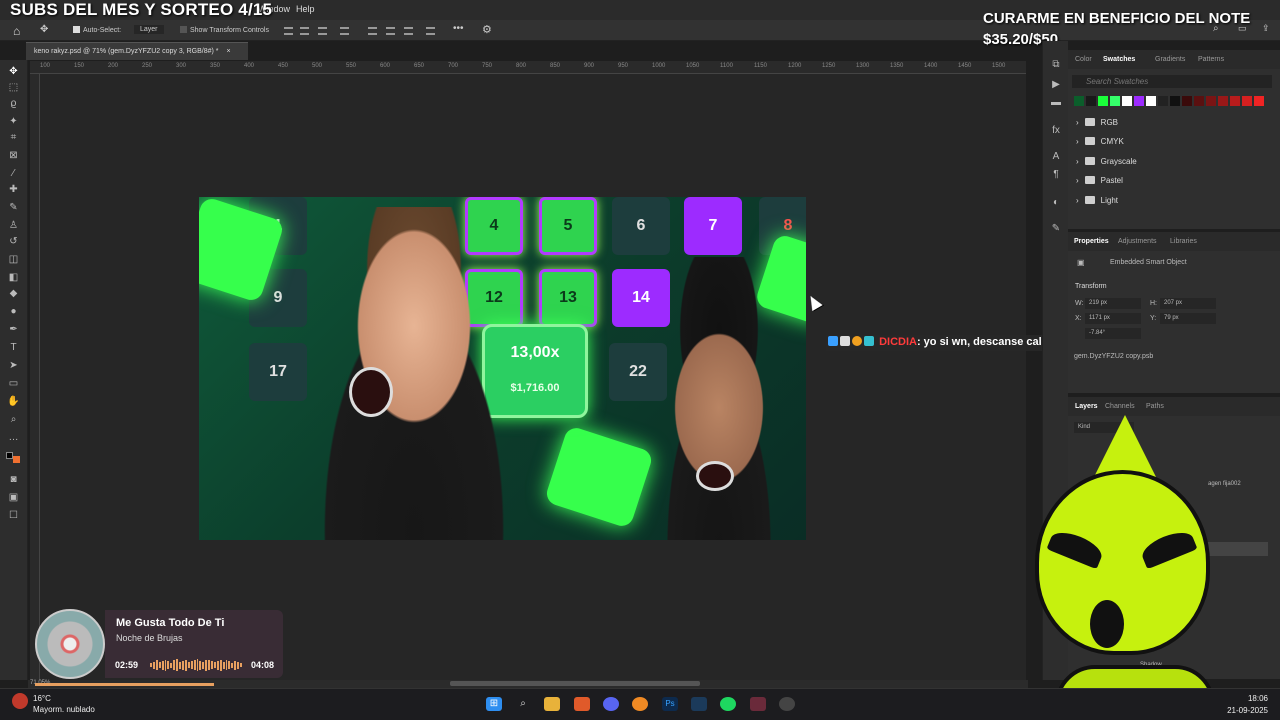 Image resolution: width=1280 pixels, height=720 pixels. Describe the element at coordinates (1172, 81) in the screenshot. I see `swatch-search-input: Search Swatches` at that location.